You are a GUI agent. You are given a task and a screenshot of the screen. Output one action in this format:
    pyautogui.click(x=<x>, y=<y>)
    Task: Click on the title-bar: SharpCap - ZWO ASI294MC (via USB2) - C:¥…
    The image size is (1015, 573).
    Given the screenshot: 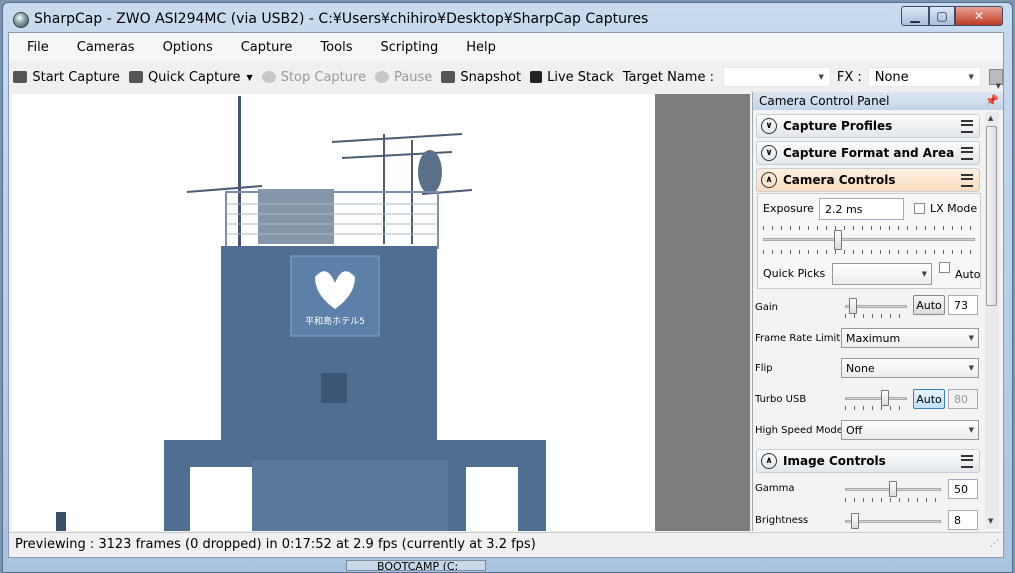 What is the action you would take?
    pyautogui.click(x=507, y=18)
    